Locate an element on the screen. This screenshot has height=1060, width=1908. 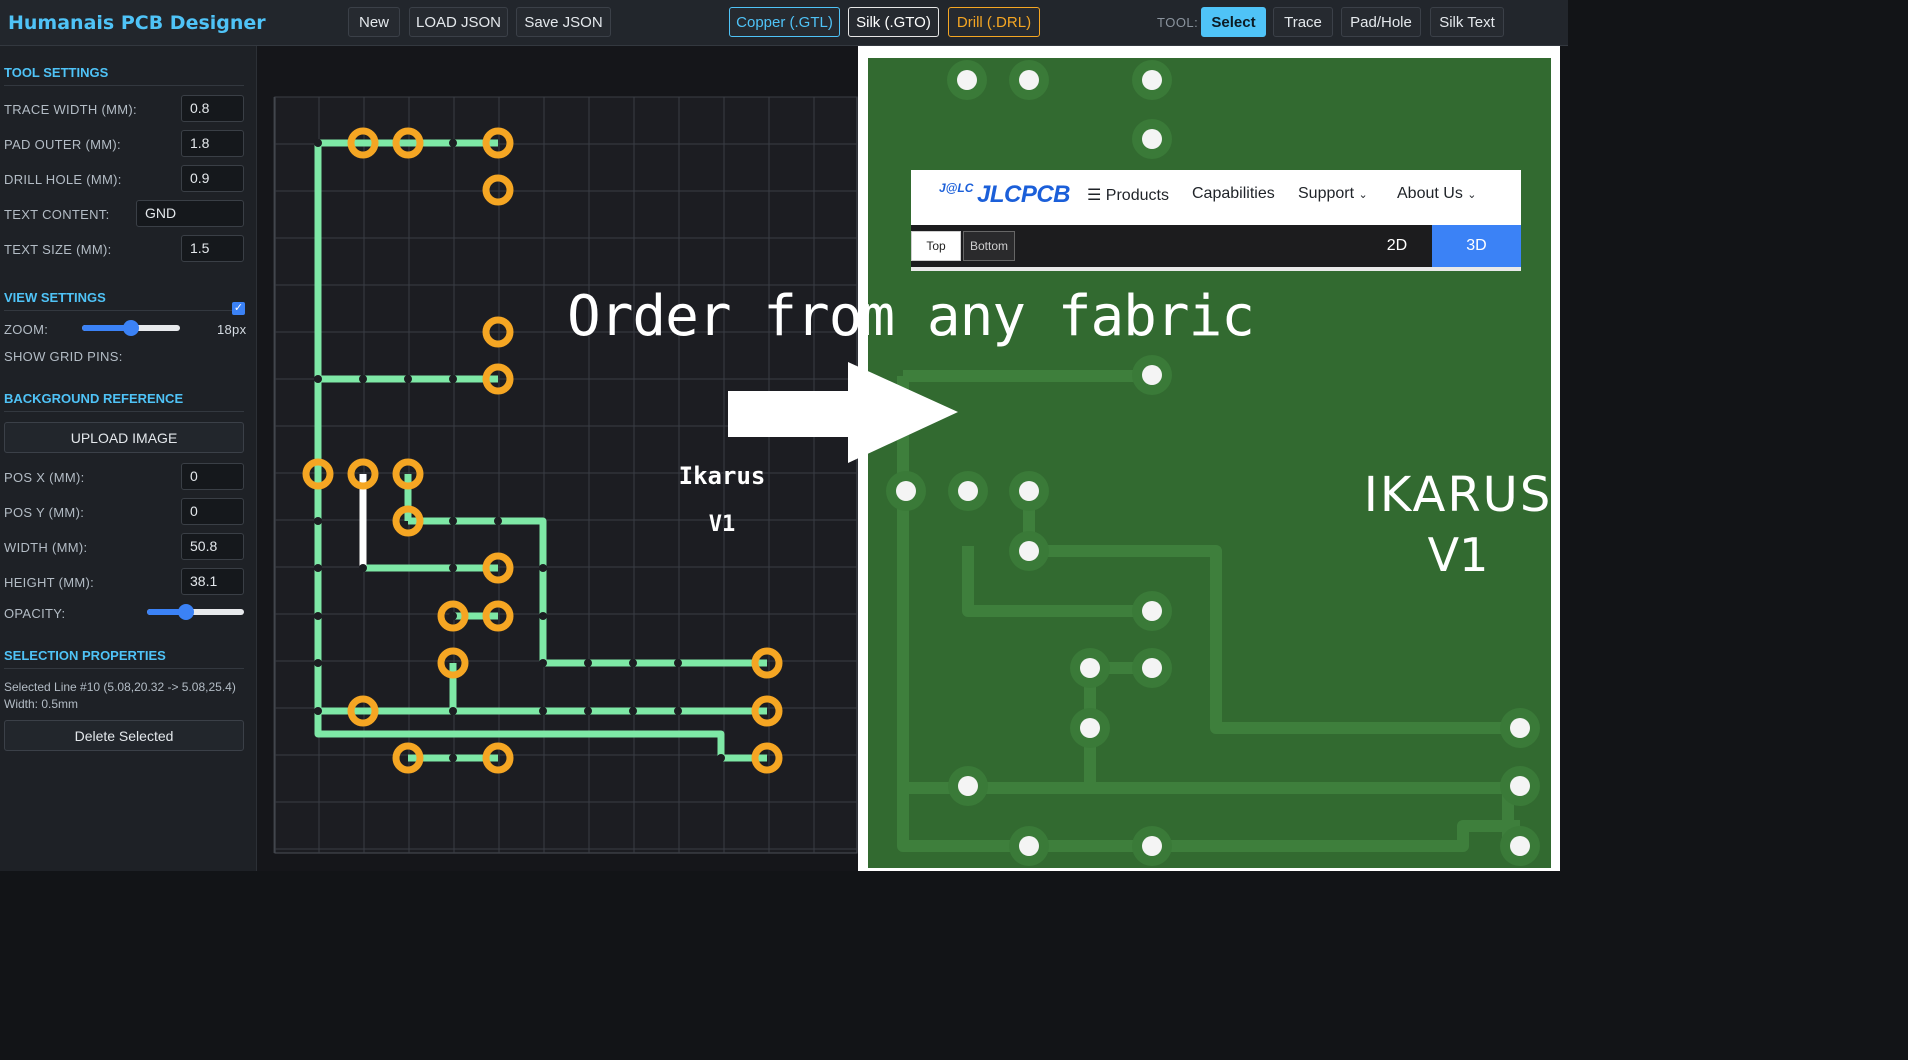
selection-width-line: Width: 0.5mm is located at coordinates (41, 704).